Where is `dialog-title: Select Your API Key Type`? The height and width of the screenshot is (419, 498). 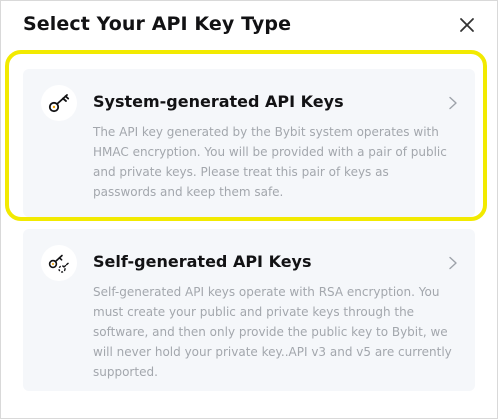
dialog-title: Select Your API Key Type is located at coordinates (157, 24).